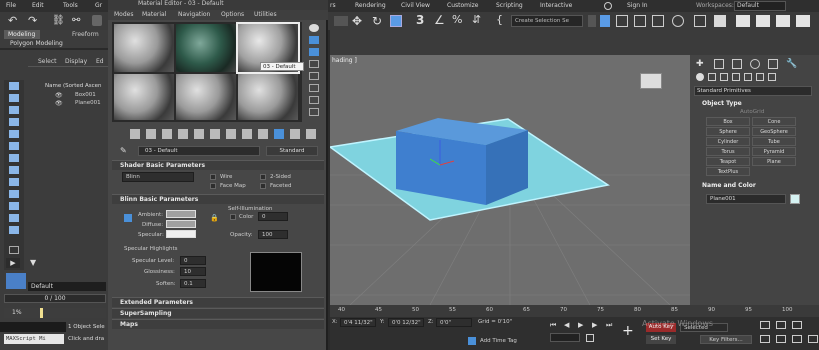 This screenshot has height=350, width=819. I want to click on spacewarps-icon, so click(760, 77).